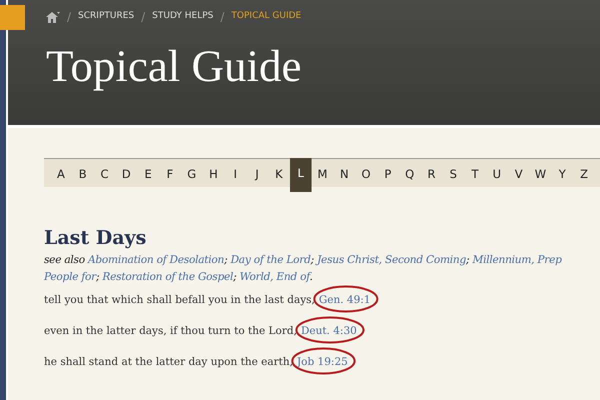  I want to click on topic-link: World, End of, so click(275, 276).